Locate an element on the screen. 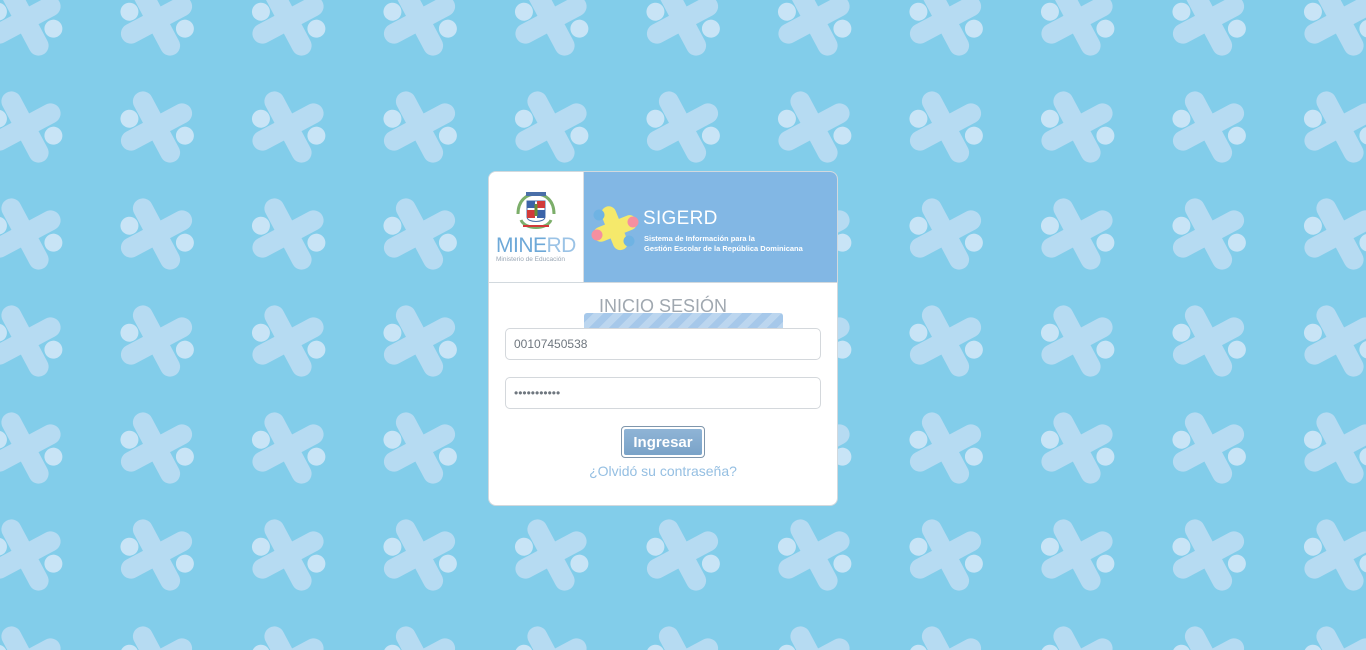 The image size is (1366, 650). minerd-logo: MINERD Ministerio de Educación is located at coordinates (536, 227).